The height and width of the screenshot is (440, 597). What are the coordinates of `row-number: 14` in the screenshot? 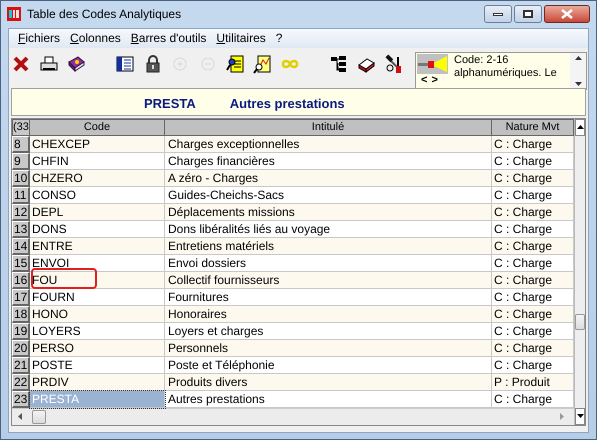 It's located at (21, 246).